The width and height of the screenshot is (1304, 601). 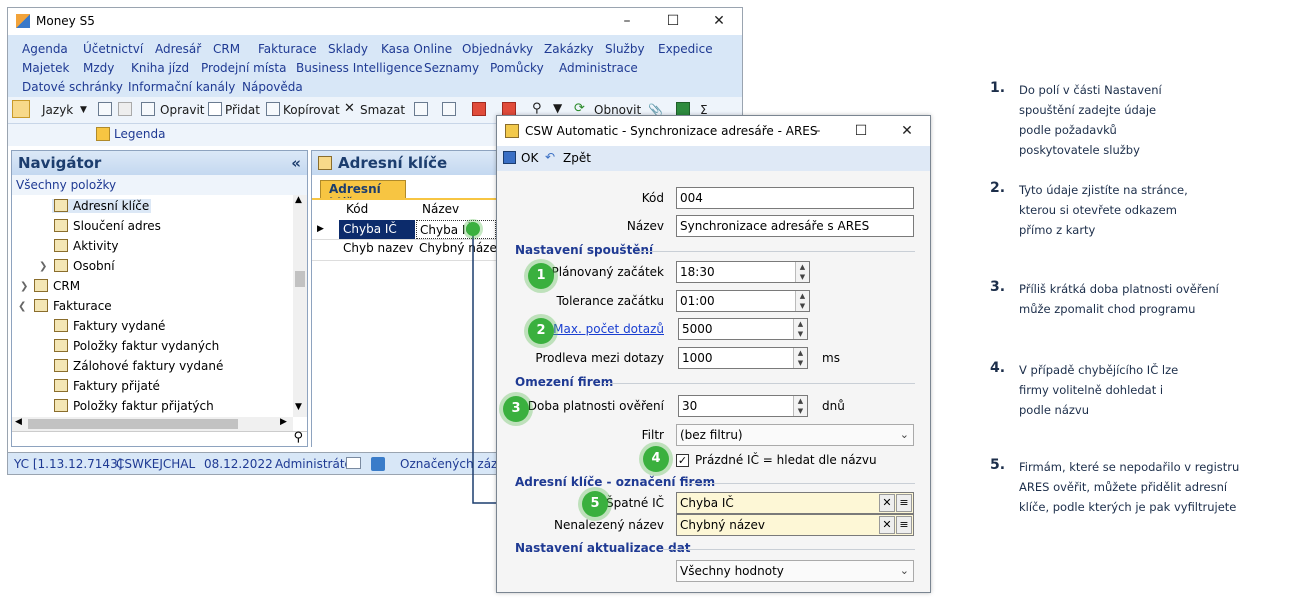 What do you see at coordinates (682, 460) in the screenshot?
I see `prazdne-ic-checkbox: ✓` at bounding box center [682, 460].